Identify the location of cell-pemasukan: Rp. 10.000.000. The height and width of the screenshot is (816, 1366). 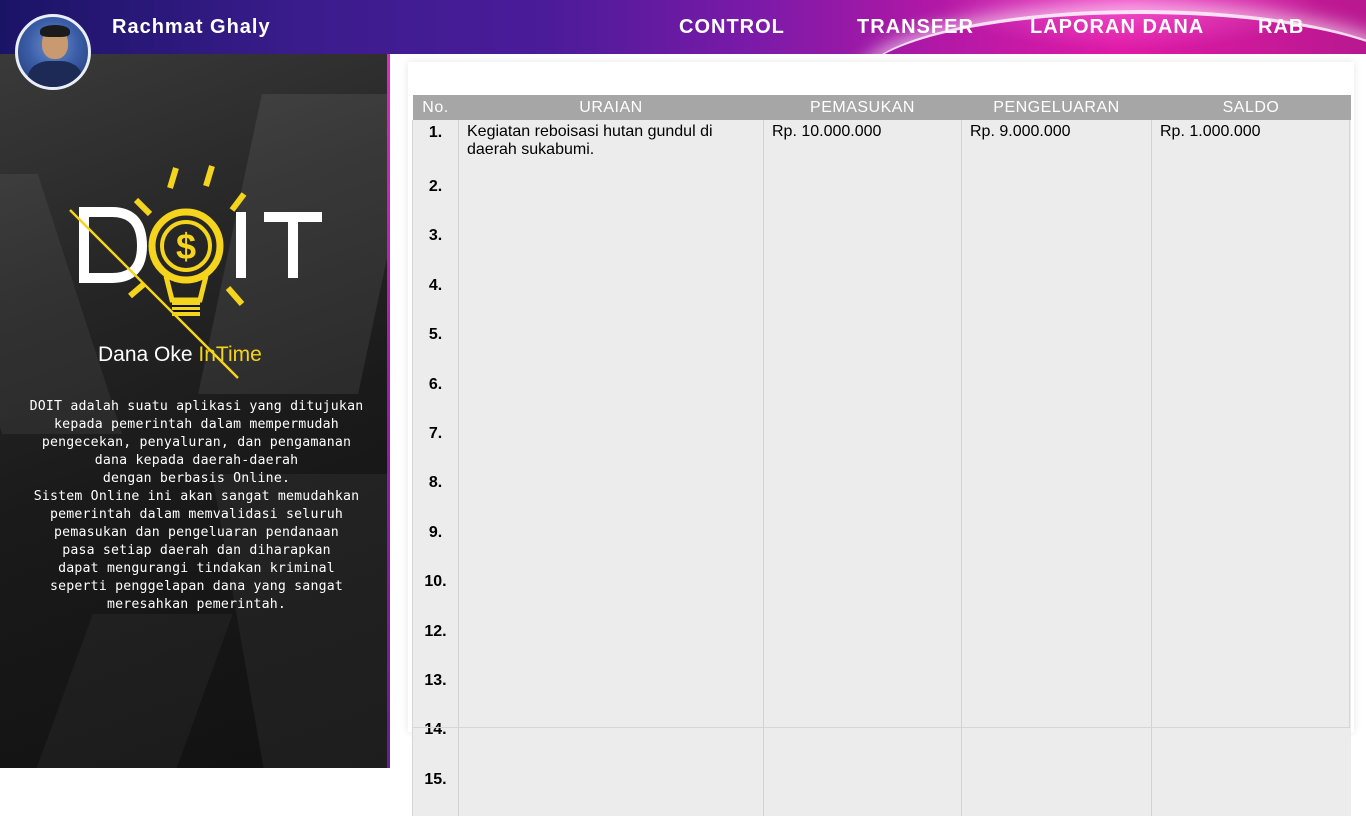
(862, 147).